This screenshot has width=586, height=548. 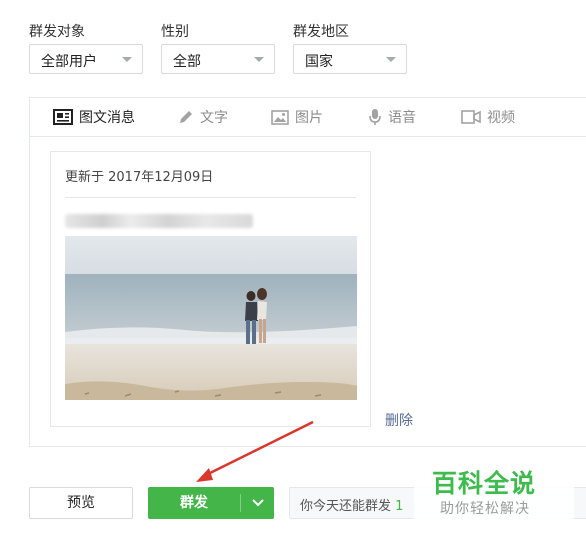 I want to click on blurred-article-title, so click(x=159, y=221).